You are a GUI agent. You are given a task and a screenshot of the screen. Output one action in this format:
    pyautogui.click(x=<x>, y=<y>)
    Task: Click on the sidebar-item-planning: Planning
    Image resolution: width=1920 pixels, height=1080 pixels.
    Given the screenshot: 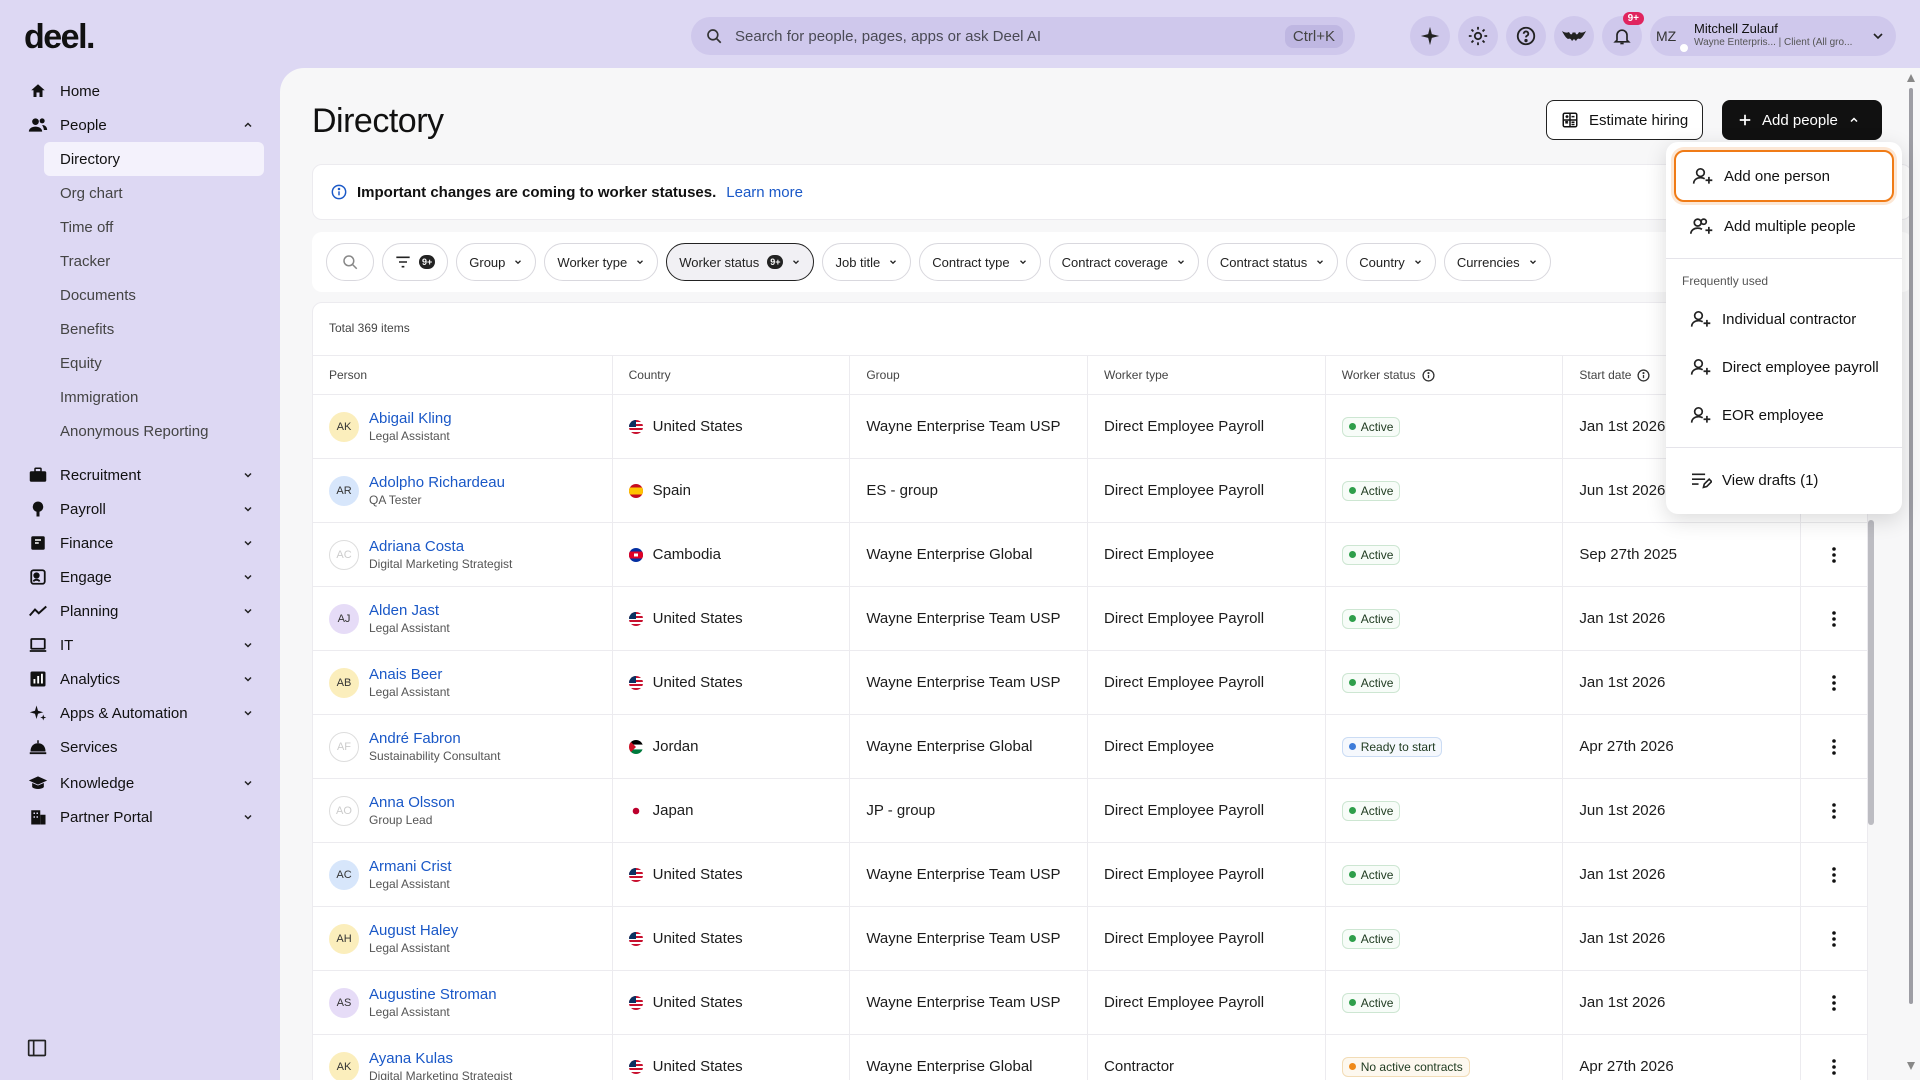 What is the action you would take?
    pyautogui.click(x=140, y=611)
    